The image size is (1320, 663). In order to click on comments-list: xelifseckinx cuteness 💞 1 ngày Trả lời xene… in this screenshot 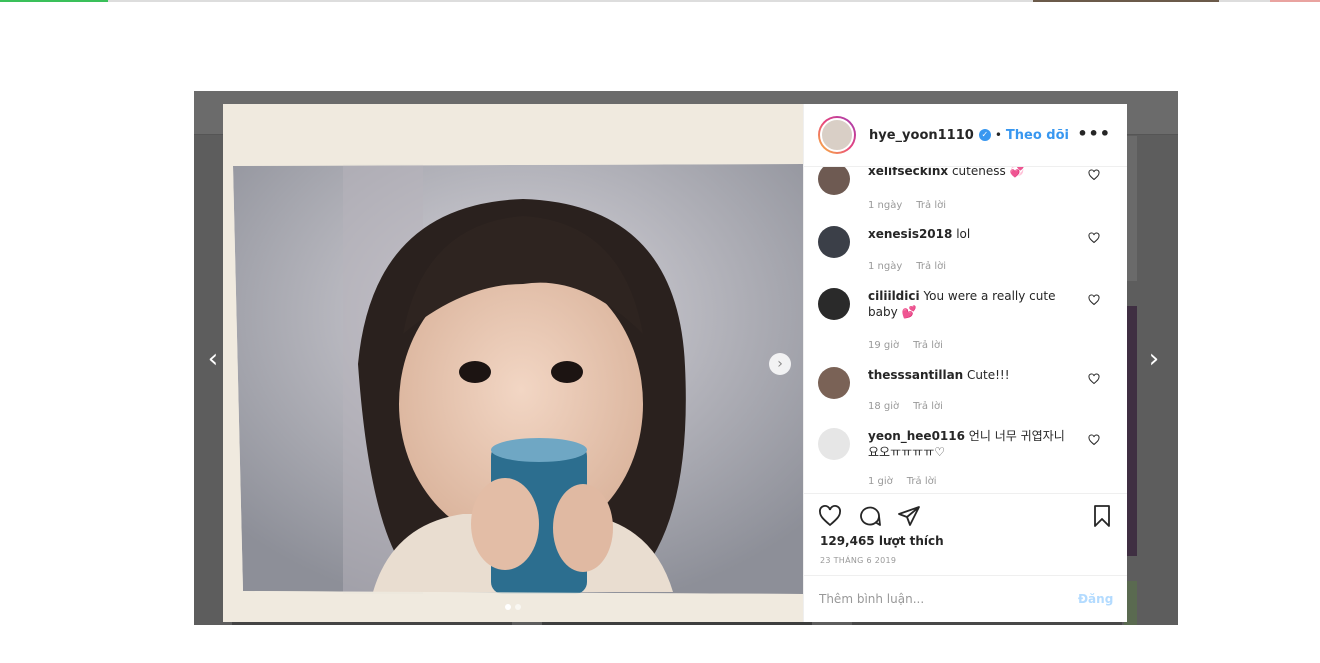, I will do `click(965, 330)`.